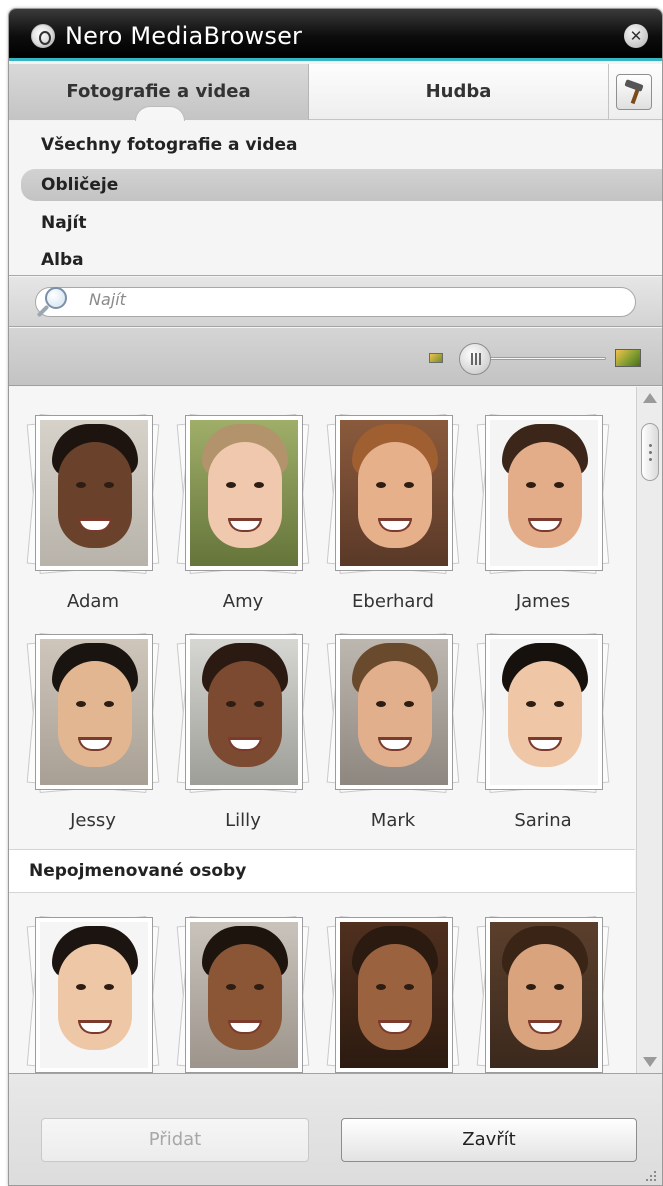  Describe the element at coordinates (649, 730) in the screenshot. I see `vertical-scrollbar` at that location.